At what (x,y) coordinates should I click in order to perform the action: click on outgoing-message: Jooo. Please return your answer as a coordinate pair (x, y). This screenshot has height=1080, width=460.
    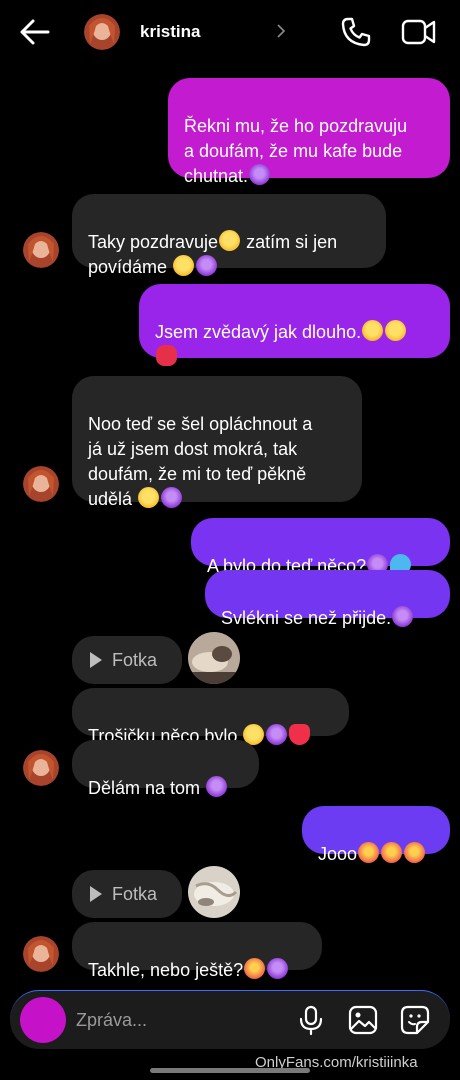
    Looking at the image, I should click on (376, 835).